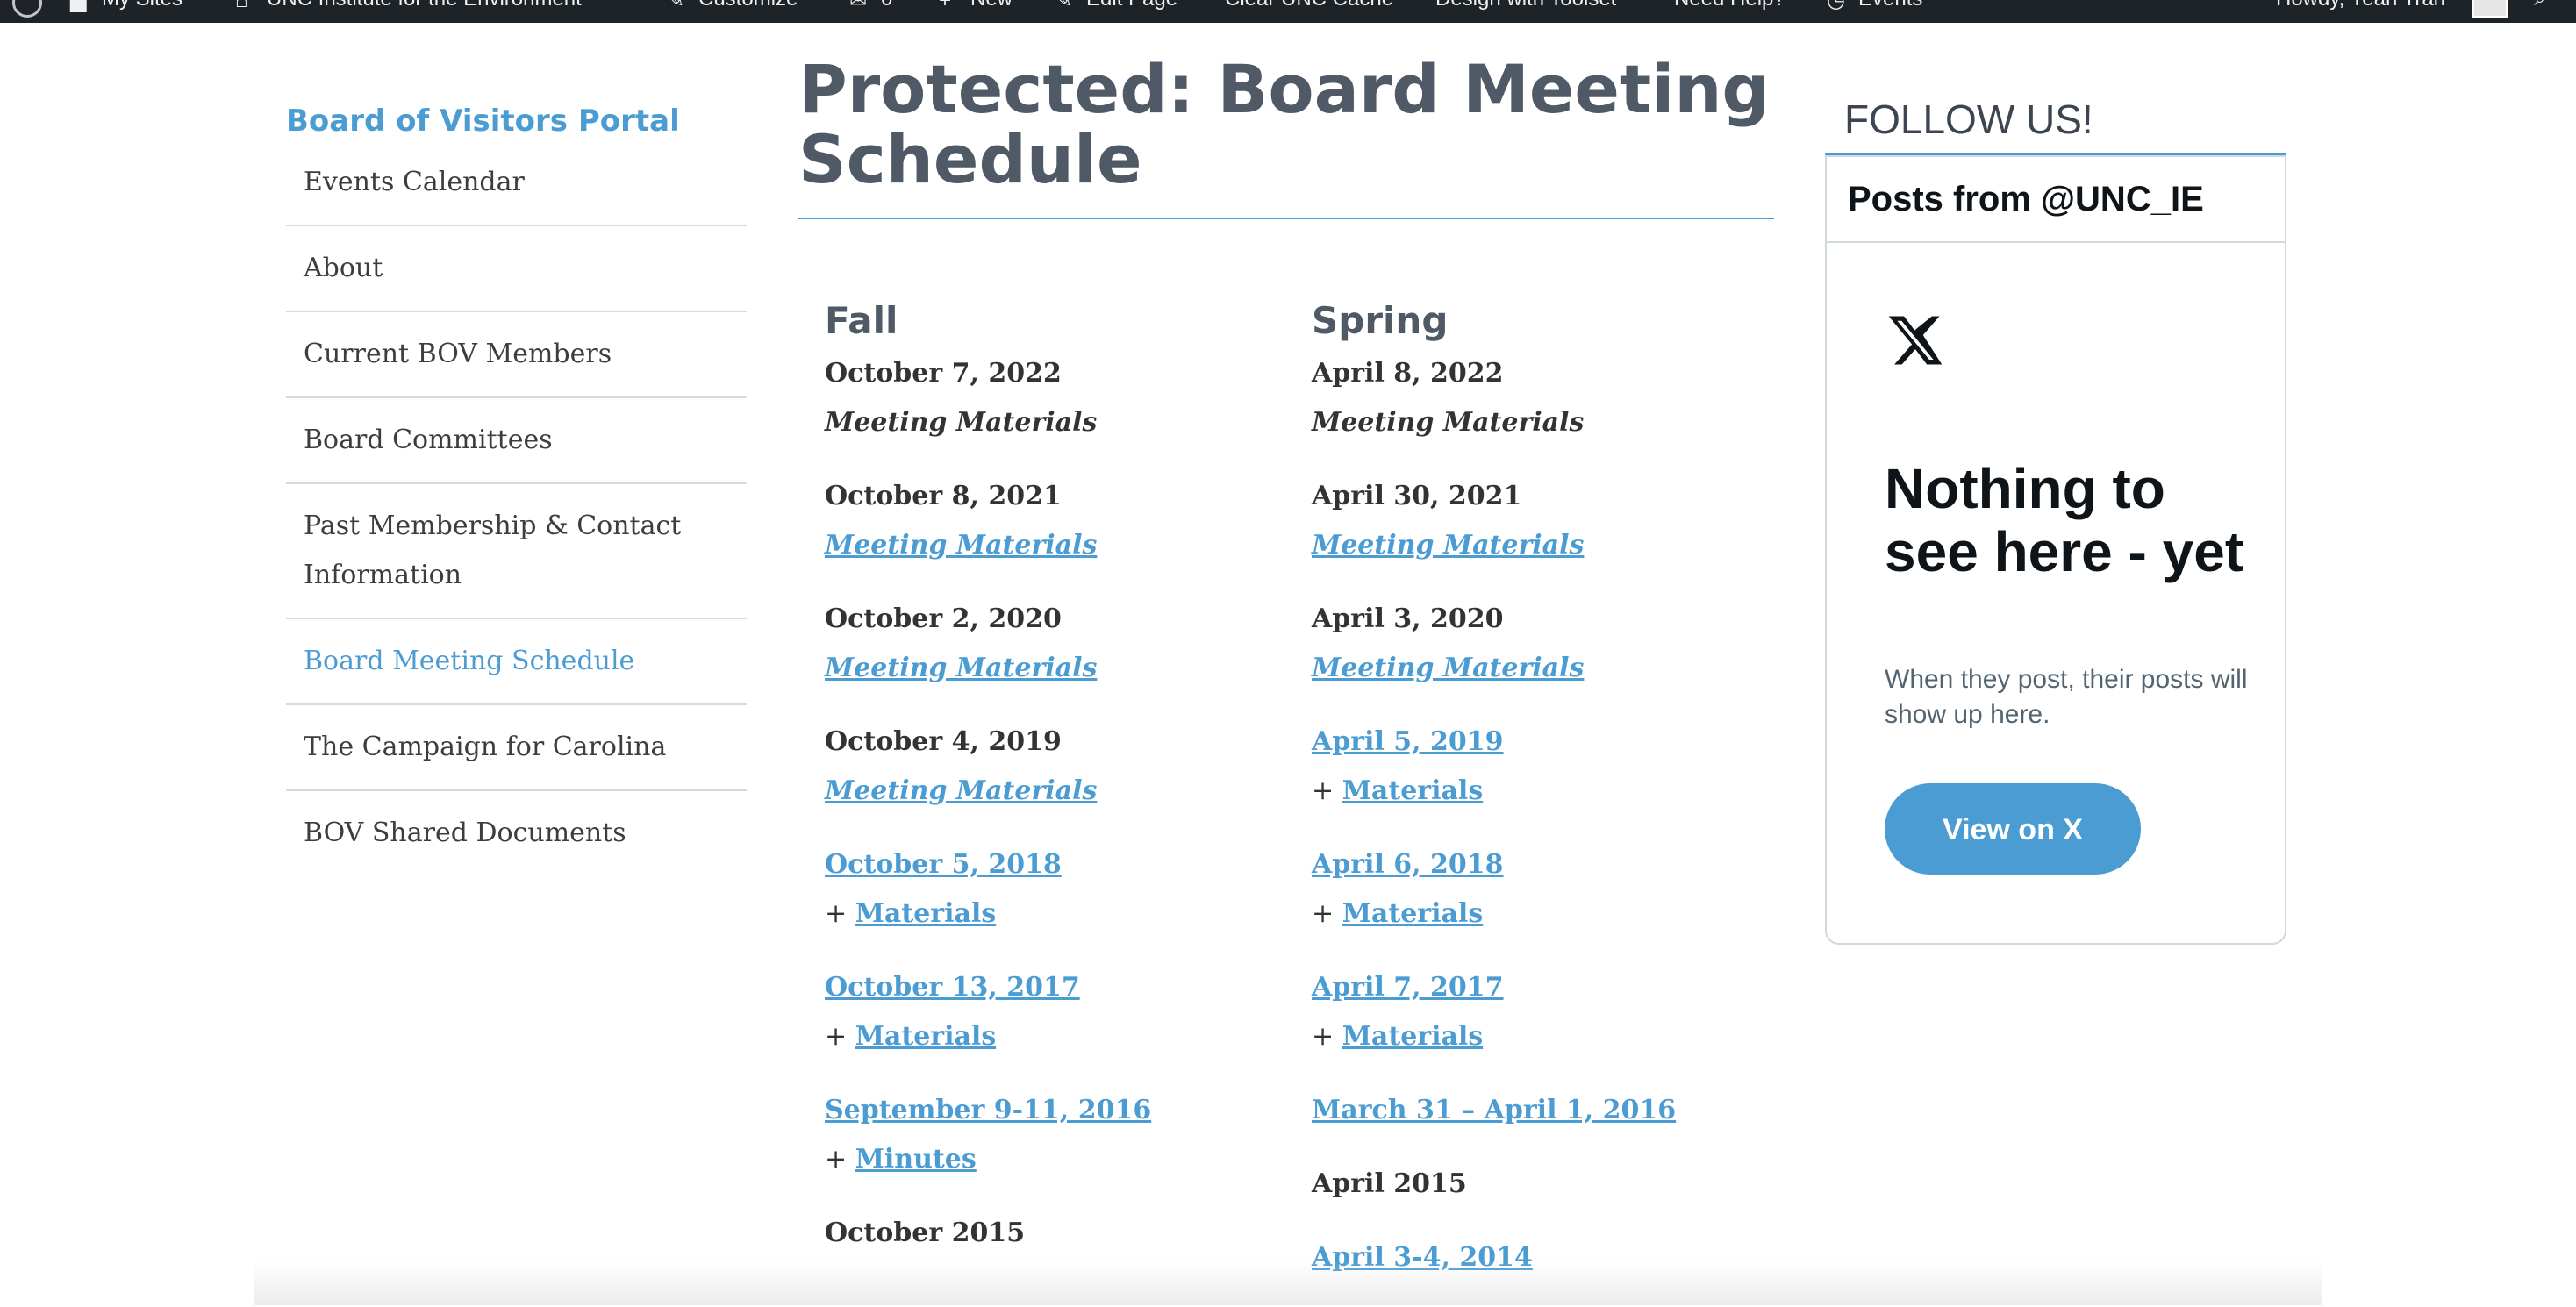 The height and width of the screenshot is (1307, 2576). Describe the element at coordinates (1548, 1257) in the screenshot. I see `schedule-entry: April 3-4, 2014` at that location.